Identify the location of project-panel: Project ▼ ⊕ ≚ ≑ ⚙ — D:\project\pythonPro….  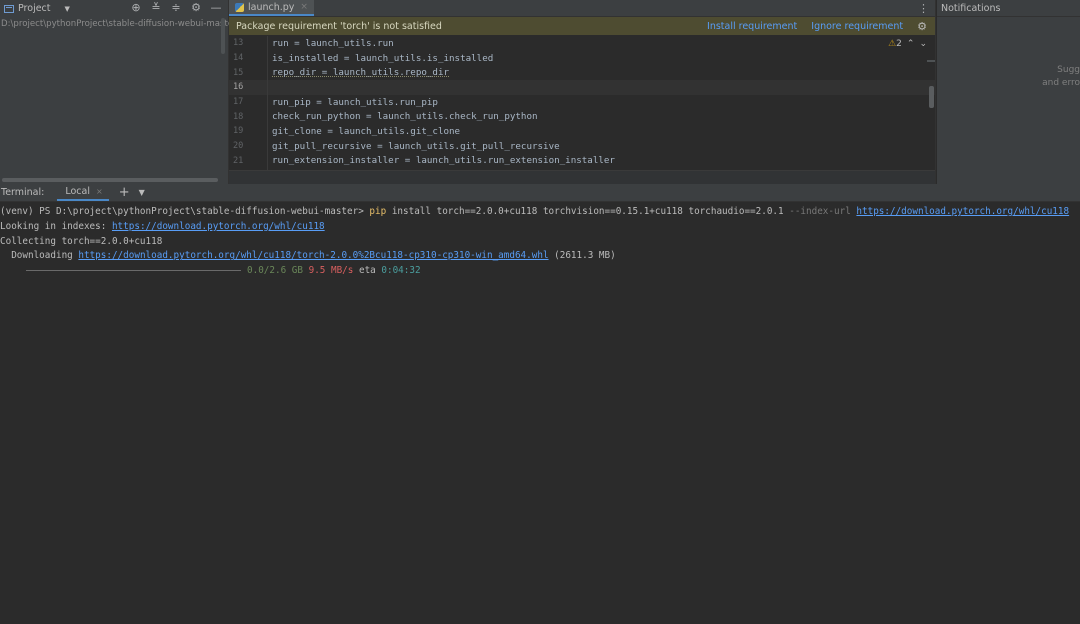
(118, 92).